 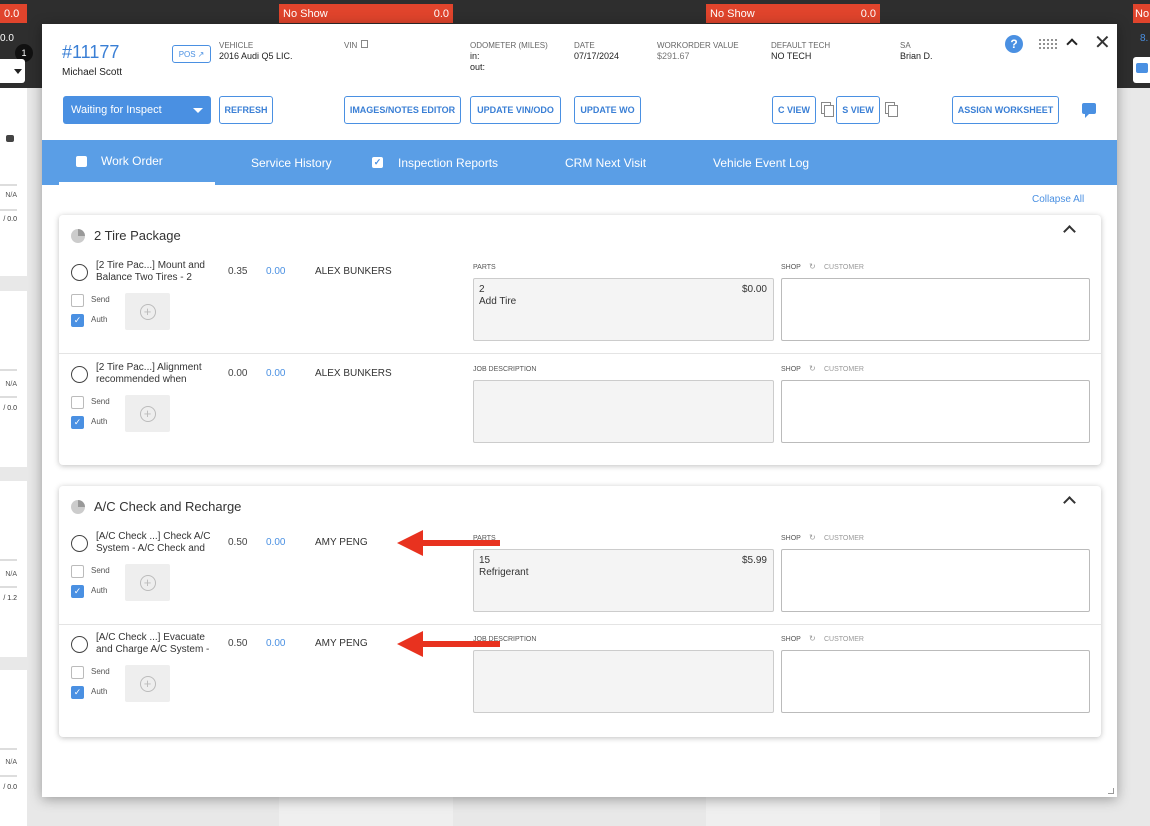 I want to click on parts-box: 2 Add Tire $0.00, so click(x=623, y=309).